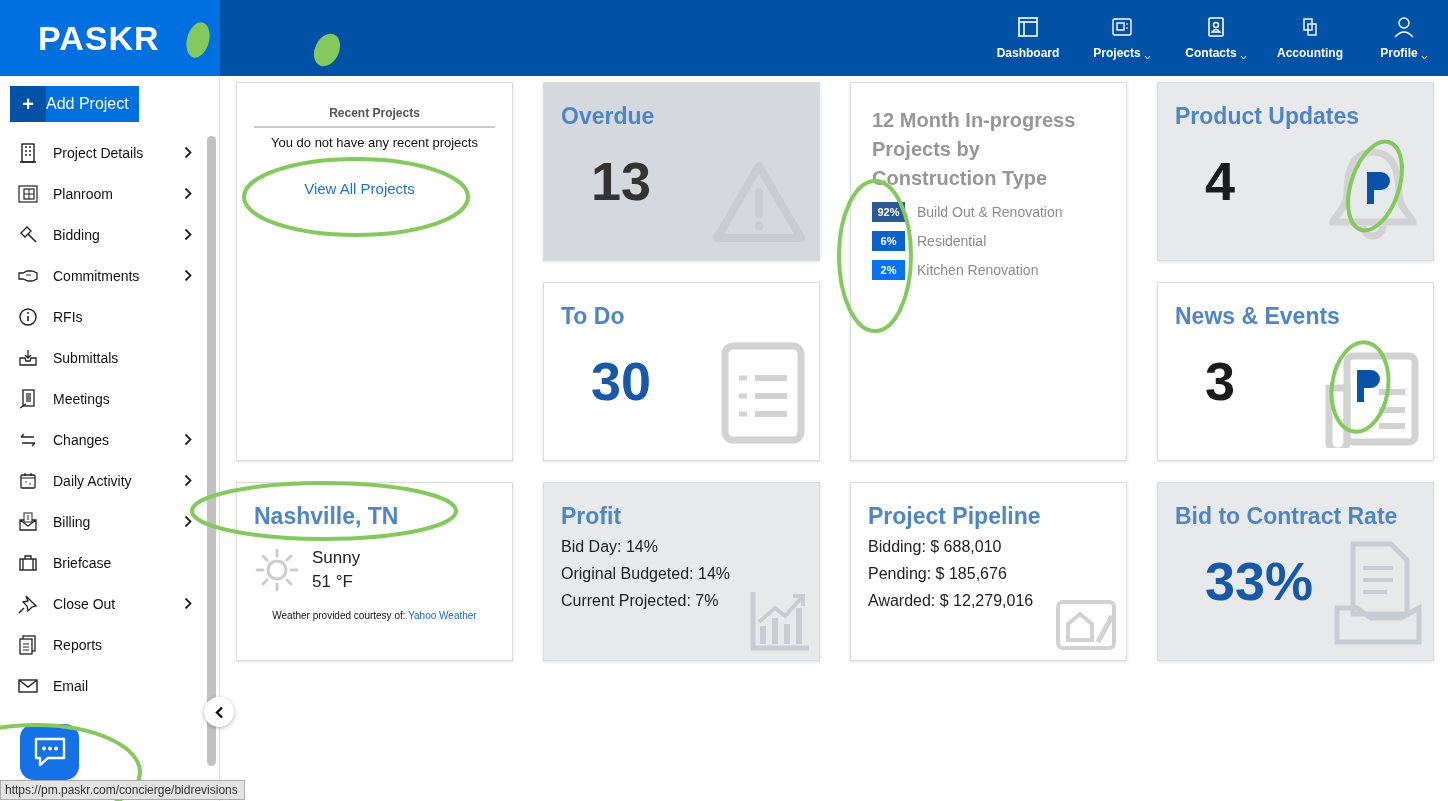 This screenshot has height=801, width=1448. Describe the element at coordinates (100, 562) in the screenshot. I see `sidebar-item: Briefcase` at that location.